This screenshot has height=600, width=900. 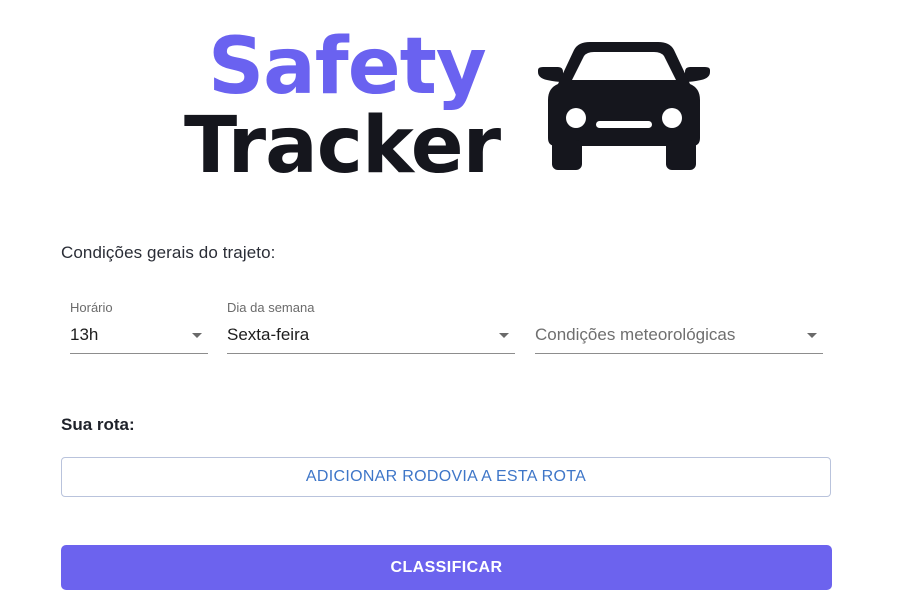 What do you see at coordinates (371, 327) in the screenshot?
I see `weekday-select: Dia da semana Sexta-feira` at bounding box center [371, 327].